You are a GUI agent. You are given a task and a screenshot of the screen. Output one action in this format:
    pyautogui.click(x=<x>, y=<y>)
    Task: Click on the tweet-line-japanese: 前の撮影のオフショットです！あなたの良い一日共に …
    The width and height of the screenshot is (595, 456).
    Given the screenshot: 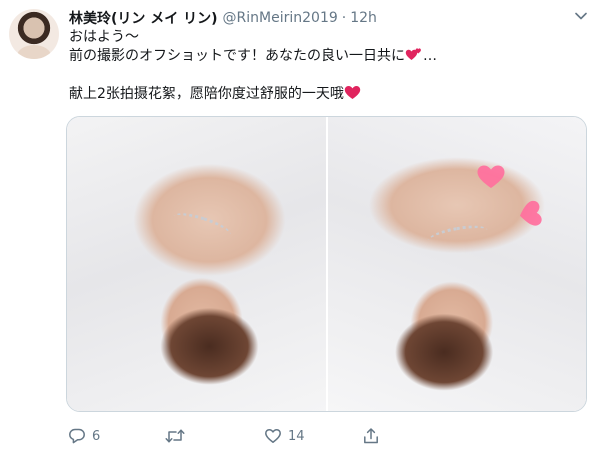 What is the action you would take?
    pyautogui.click(x=322, y=56)
    